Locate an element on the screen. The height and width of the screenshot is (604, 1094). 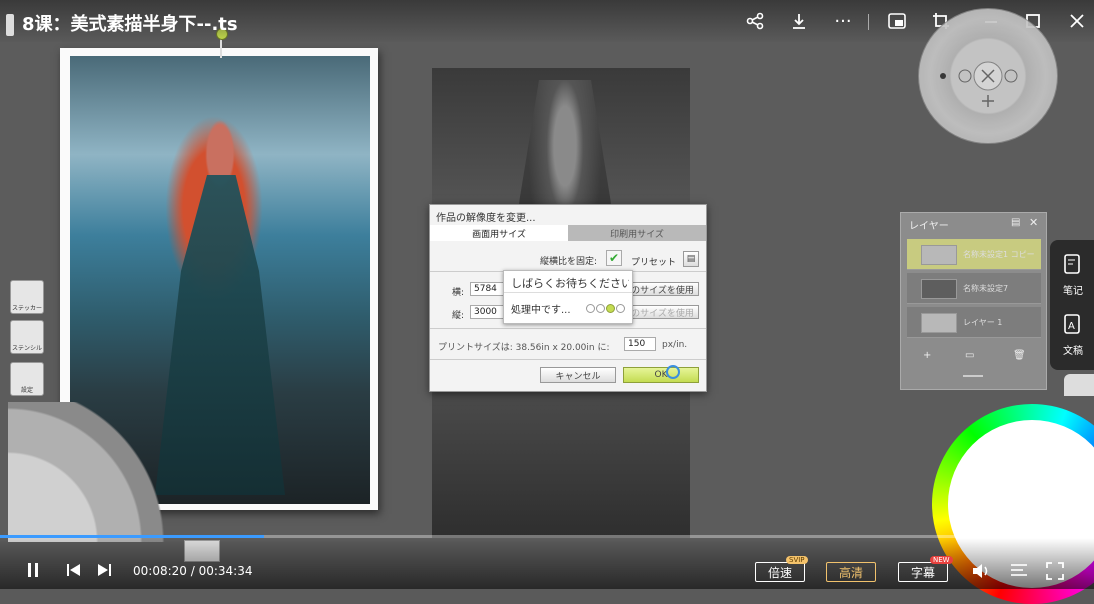
stencil-tool: ステンシル is located at coordinates (27, 337).